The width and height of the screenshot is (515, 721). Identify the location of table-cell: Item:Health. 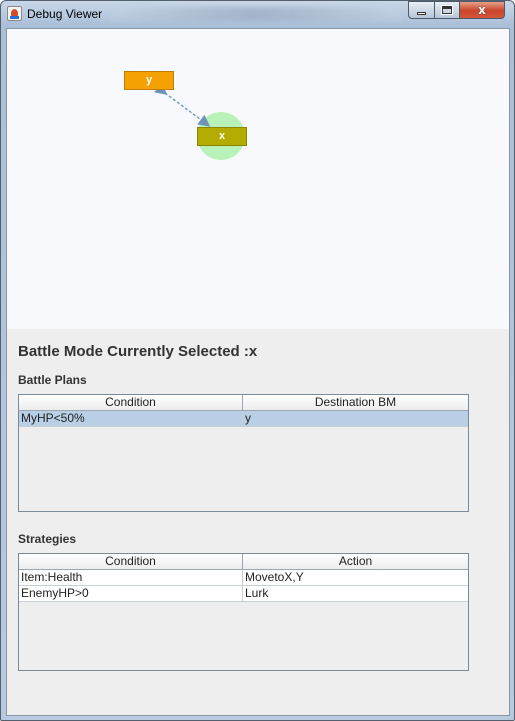
(131, 577).